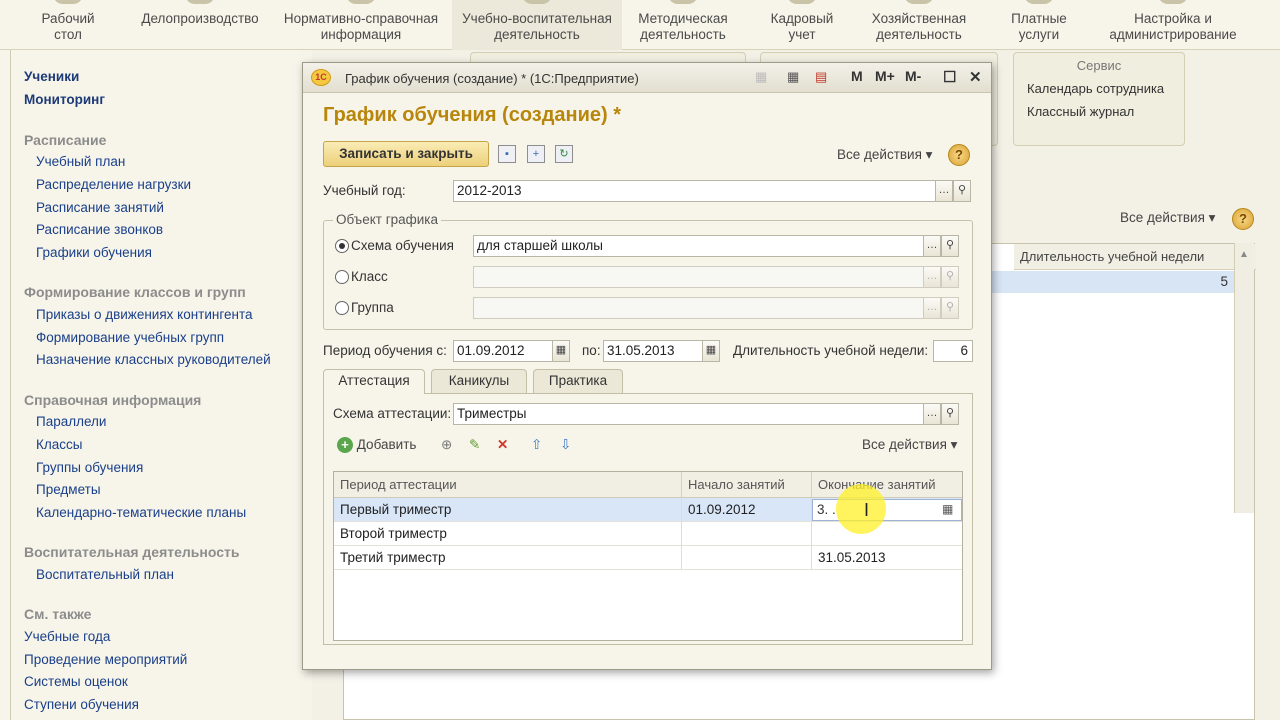 This screenshot has height=720, width=1280. What do you see at coordinates (64, 99) in the screenshot?
I see `nav-item-monitoring: Мониторинг` at bounding box center [64, 99].